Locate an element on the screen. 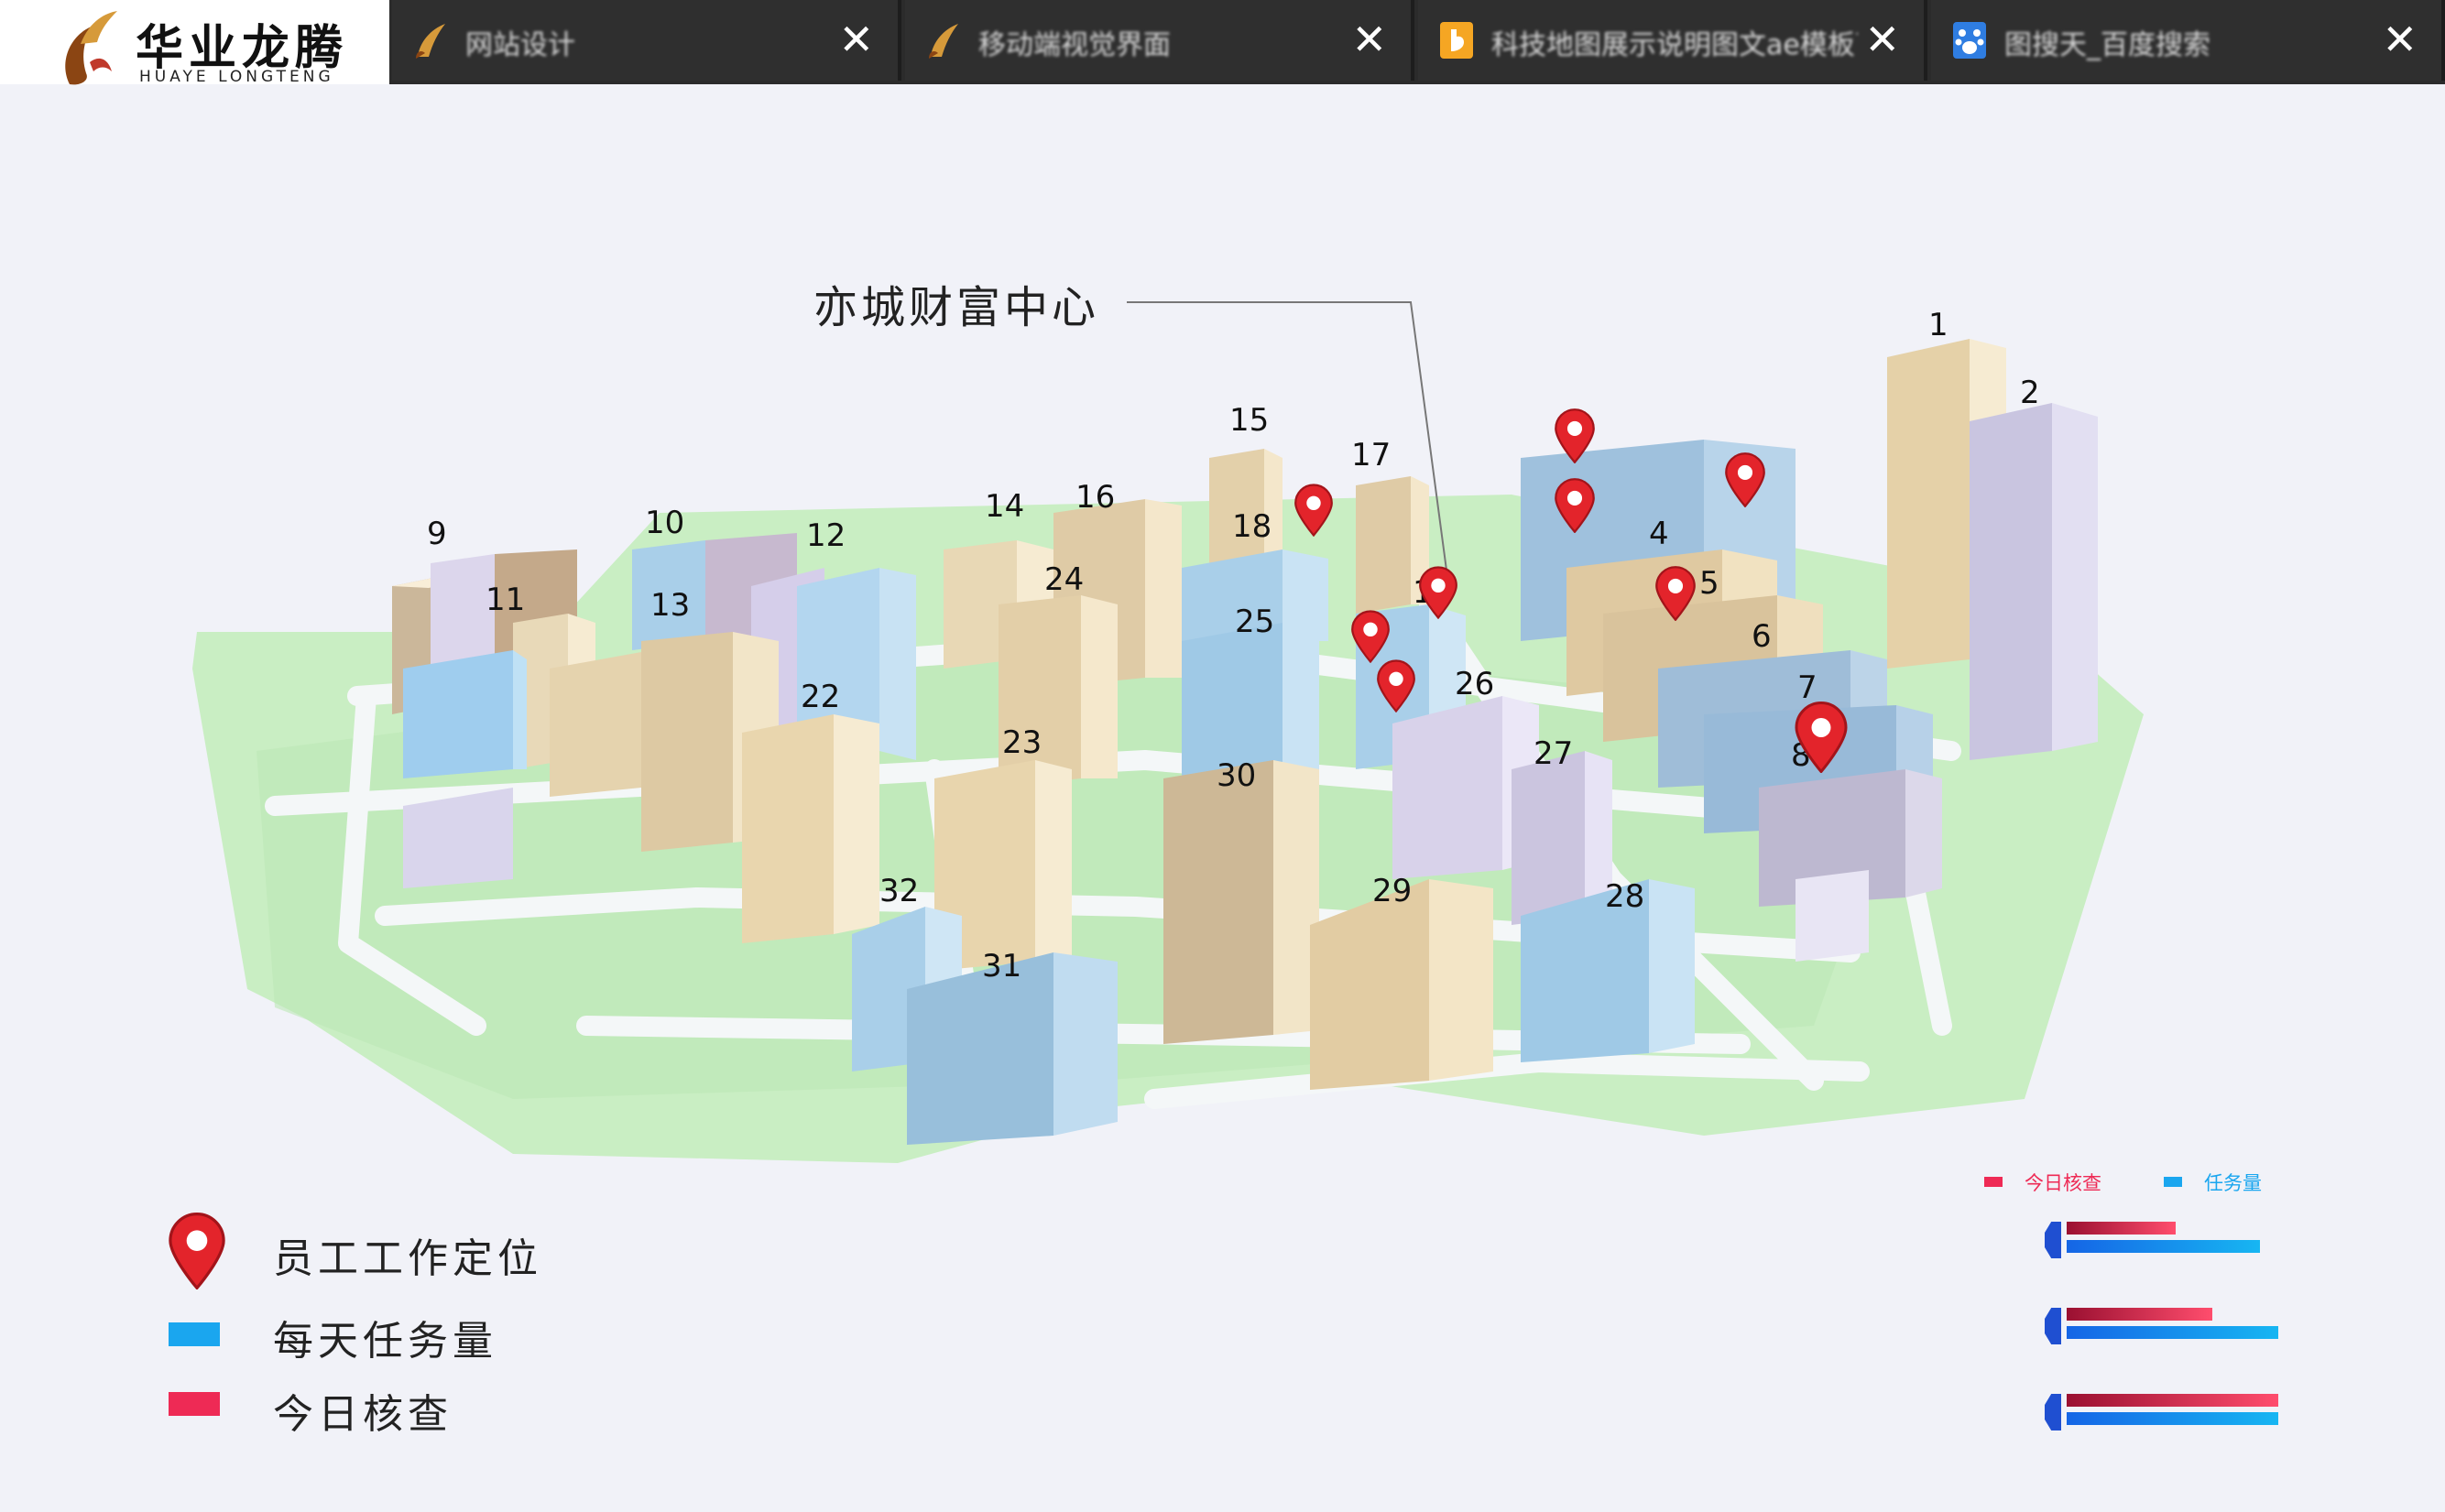  building-number: 14 is located at coordinates (1004, 506).